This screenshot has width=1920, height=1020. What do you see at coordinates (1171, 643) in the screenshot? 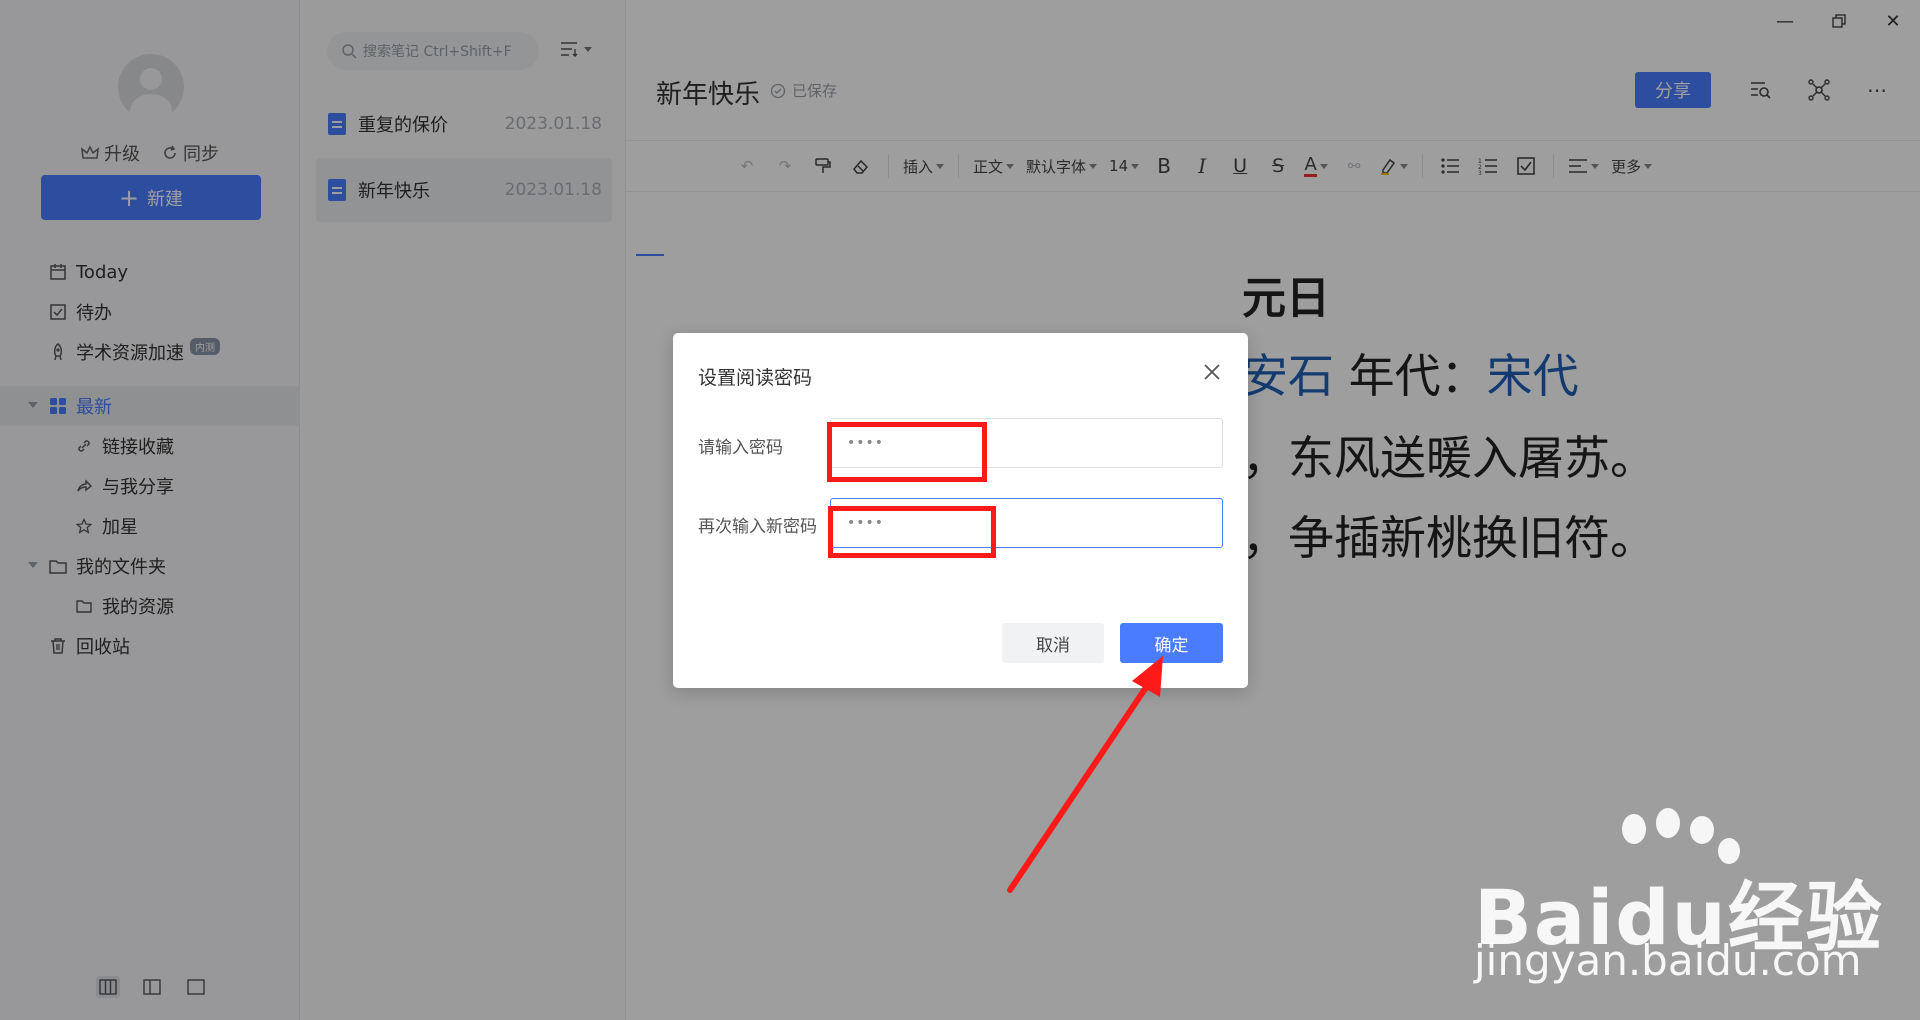
I see `confirm-button: 确定` at bounding box center [1171, 643].